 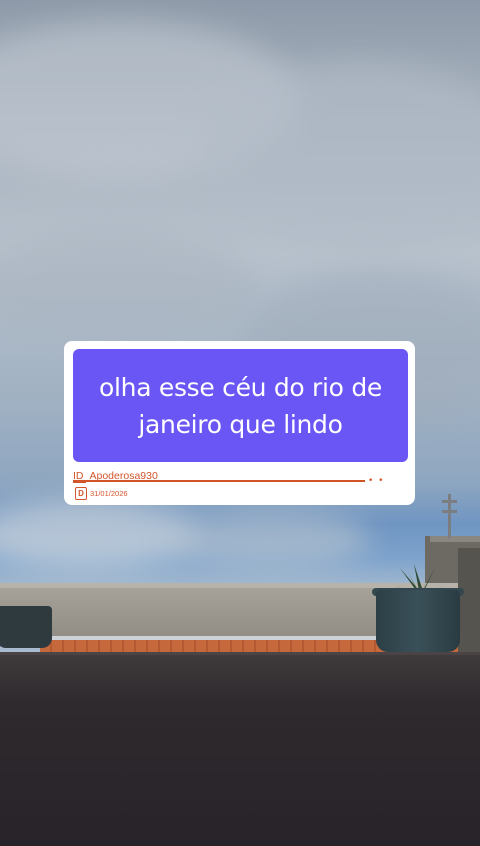 What do you see at coordinates (270, 540) in the screenshot?
I see `cloud` at bounding box center [270, 540].